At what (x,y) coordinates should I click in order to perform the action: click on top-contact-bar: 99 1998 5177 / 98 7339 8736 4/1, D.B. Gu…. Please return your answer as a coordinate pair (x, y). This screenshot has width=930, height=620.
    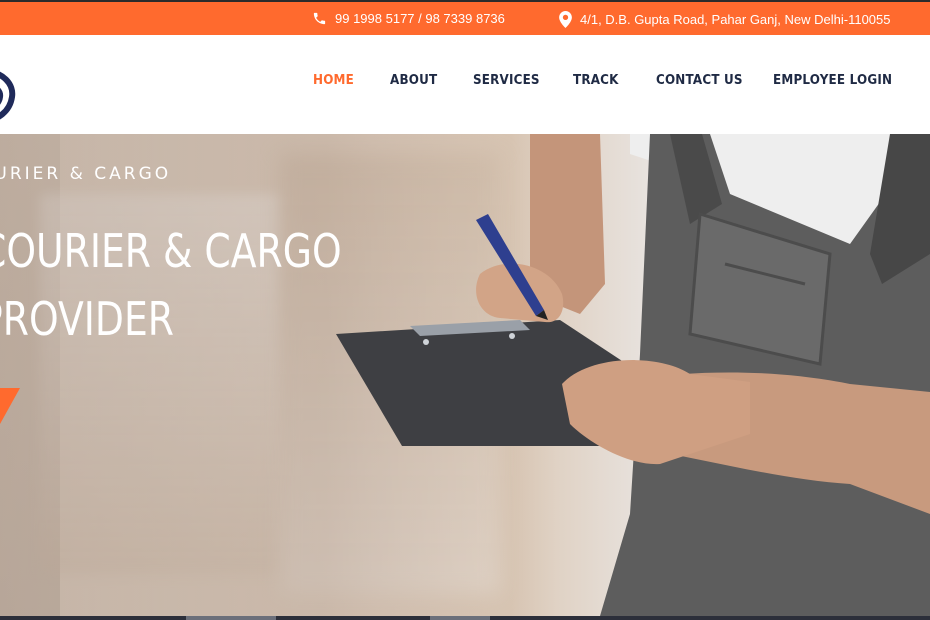
    Looking at the image, I should click on (465, 17).